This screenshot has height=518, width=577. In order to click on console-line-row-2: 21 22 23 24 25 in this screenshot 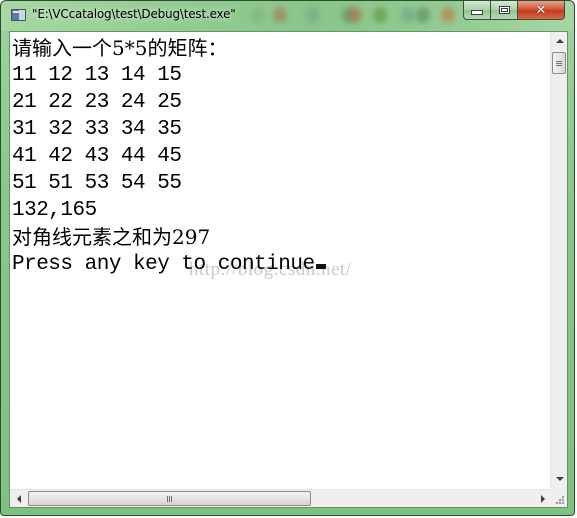, I will do `click(97, 102)`.